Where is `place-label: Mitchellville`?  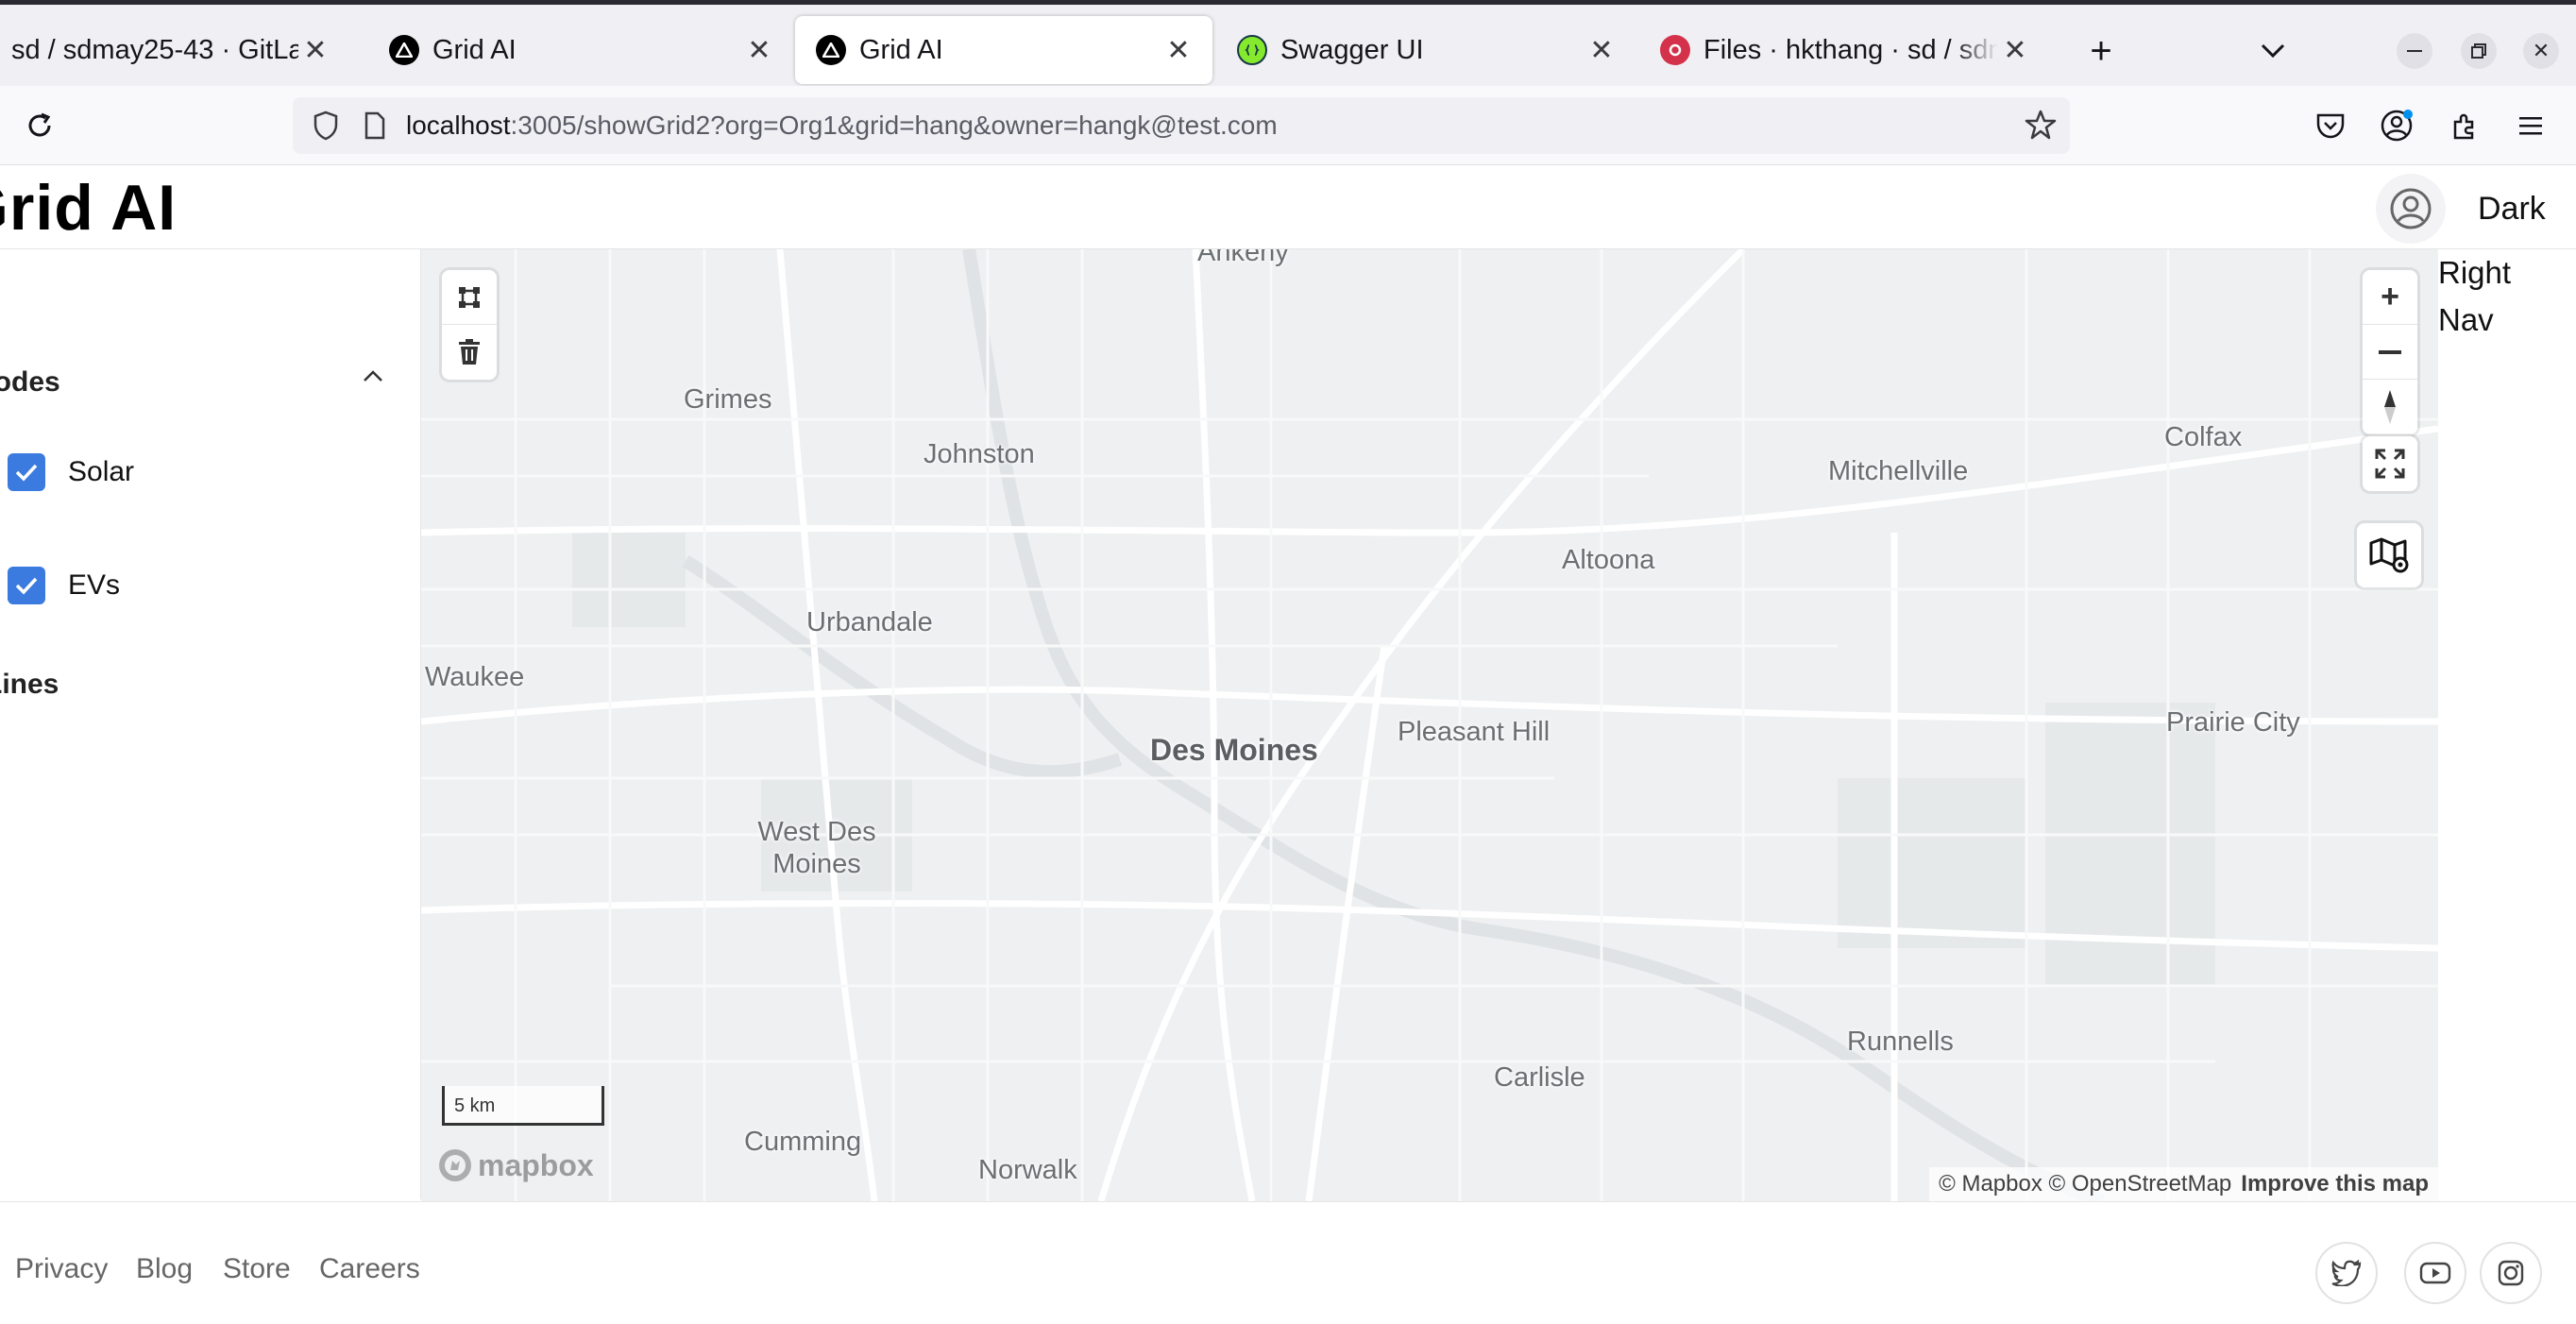
place-label: Mitchellville is located at coordinates (1898, 471).